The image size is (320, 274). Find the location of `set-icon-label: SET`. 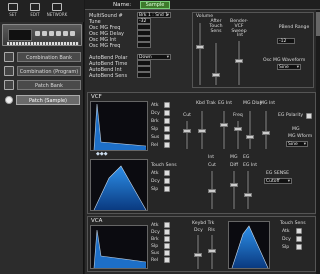

set-icon-label: SET is located at coordinates (13, 14).